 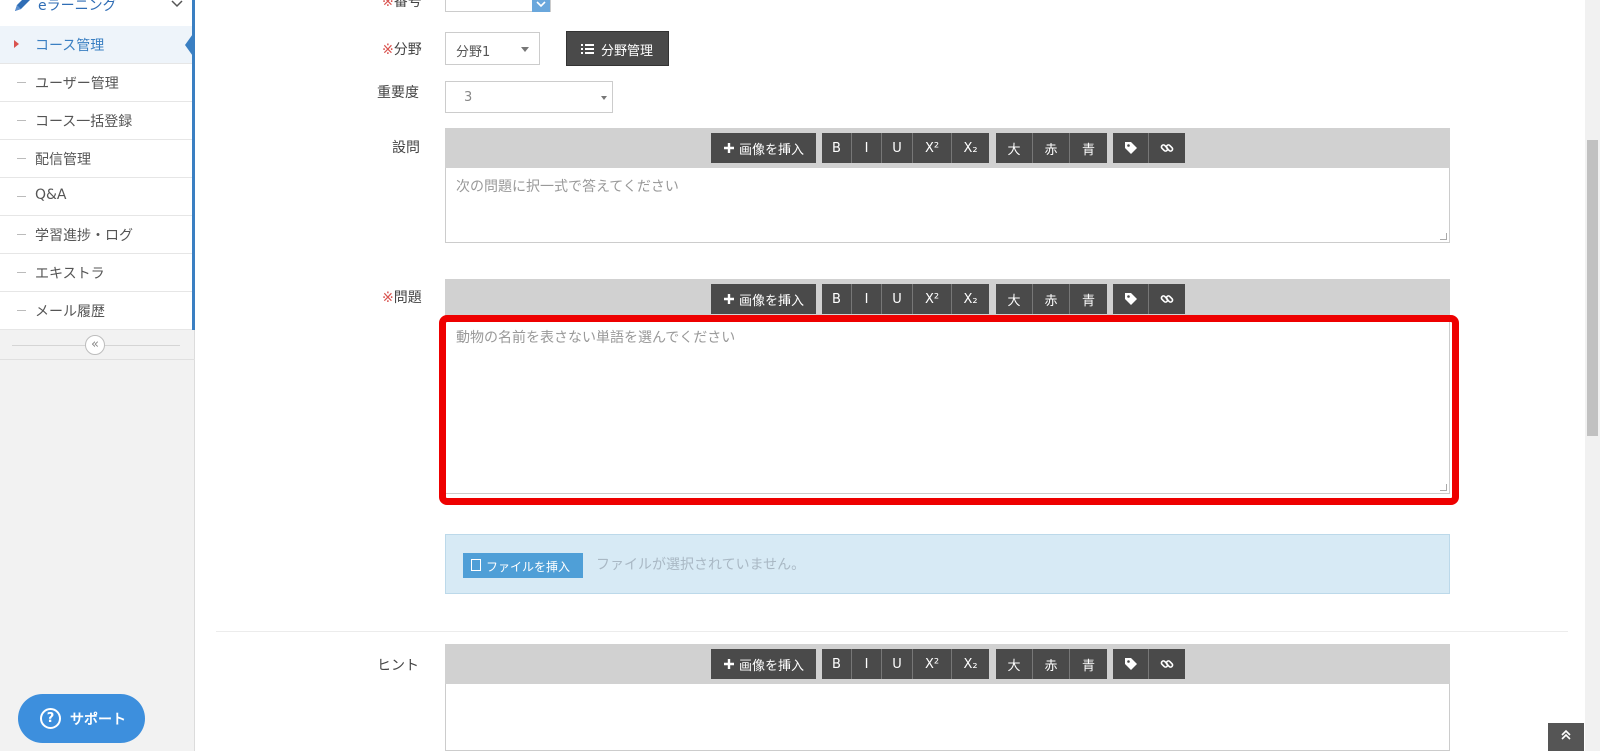 I want to click on field-select-value: 分野1, so click(x=473, y=52).